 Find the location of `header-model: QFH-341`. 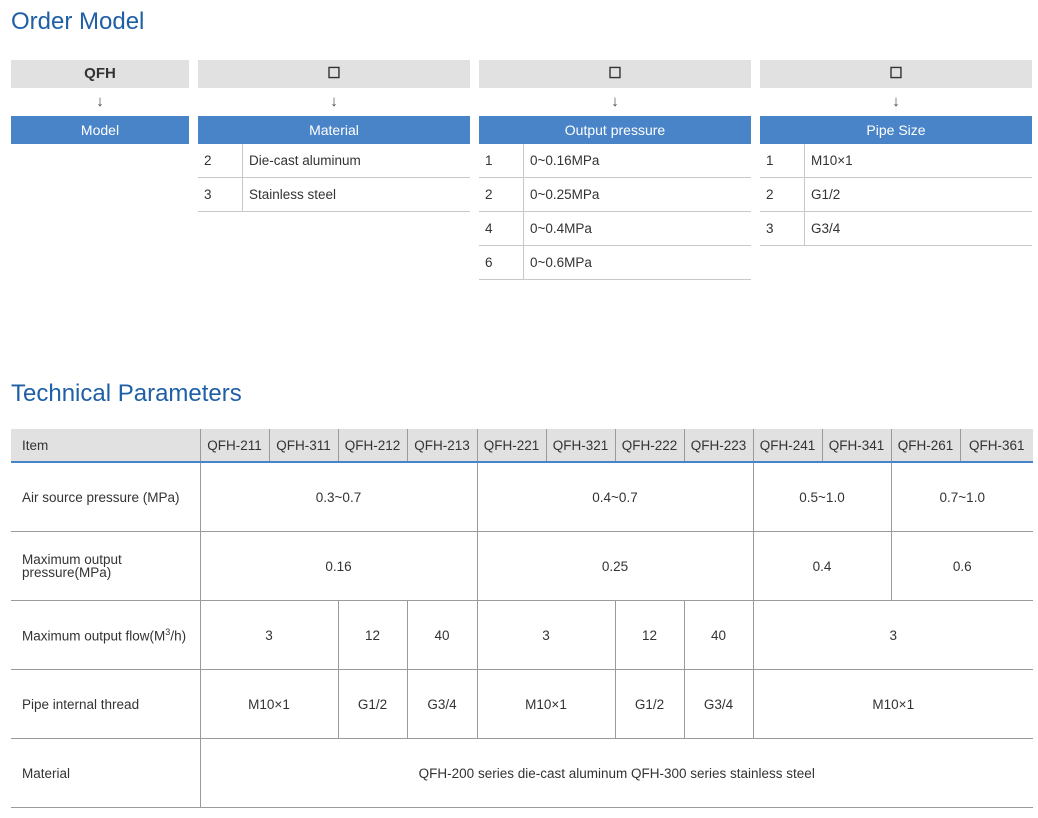

header-model: QFH-341 is located at coordinates (856, 446).